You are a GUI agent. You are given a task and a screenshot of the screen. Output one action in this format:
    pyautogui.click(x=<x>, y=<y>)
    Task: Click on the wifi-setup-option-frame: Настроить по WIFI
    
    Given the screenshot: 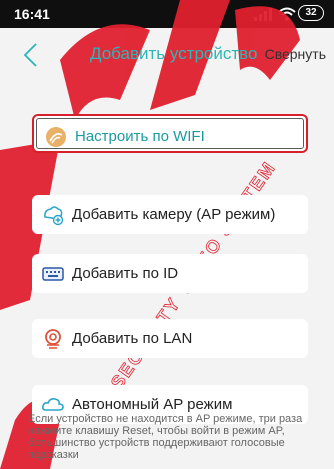 What is the action you would take?
    pyautogui.click(x=170, y=133)
    